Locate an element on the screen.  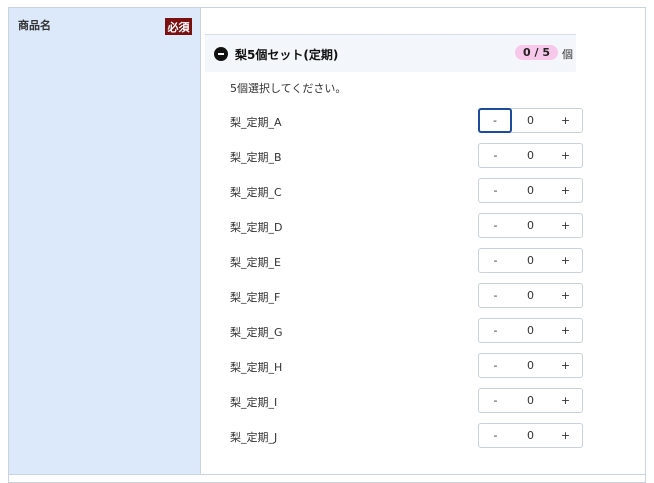
collapse-icon is located at coordinates (221, 54).